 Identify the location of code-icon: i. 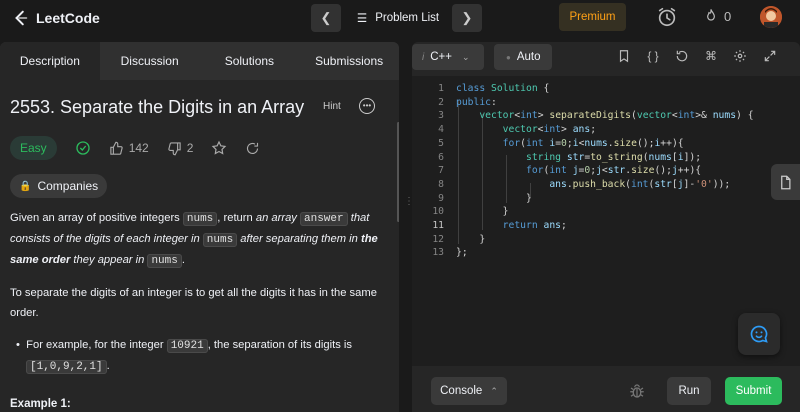
(423, 57).